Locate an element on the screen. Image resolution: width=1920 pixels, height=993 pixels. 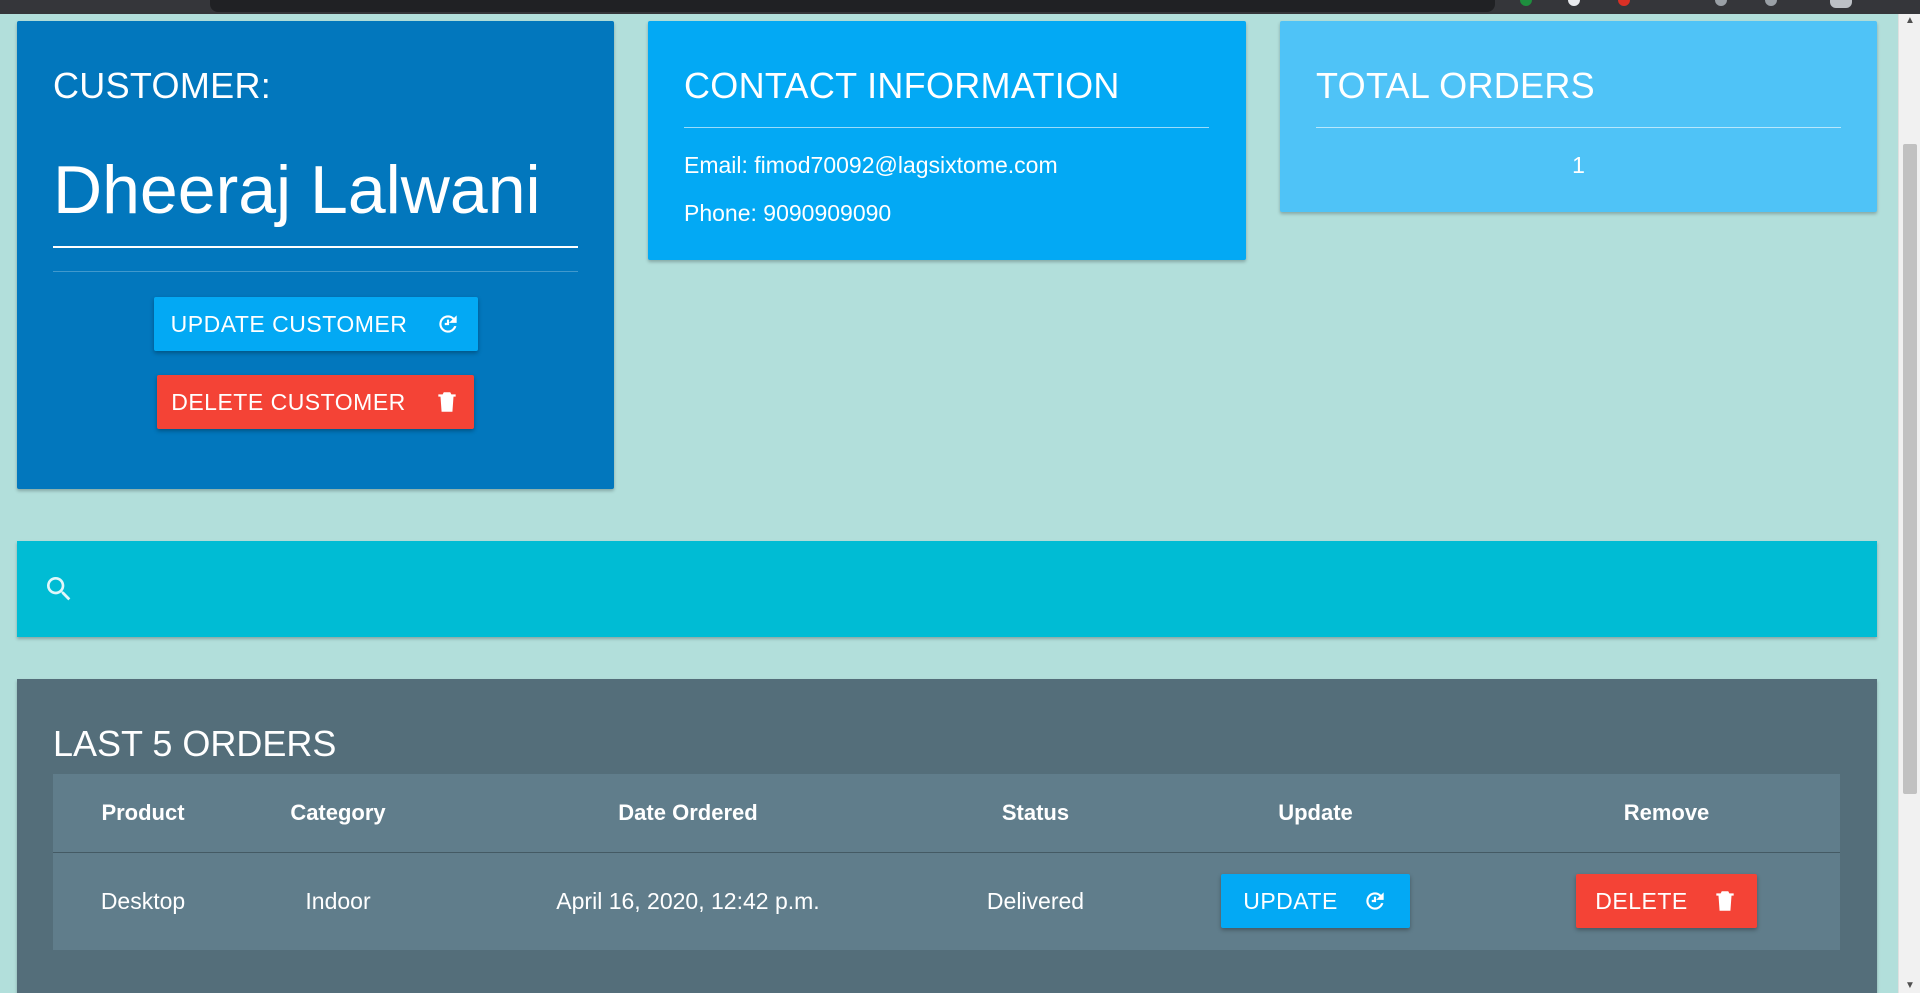
contact-email: Email: fimod70092@lagsixtome.com is located at coordinates (871, 165).